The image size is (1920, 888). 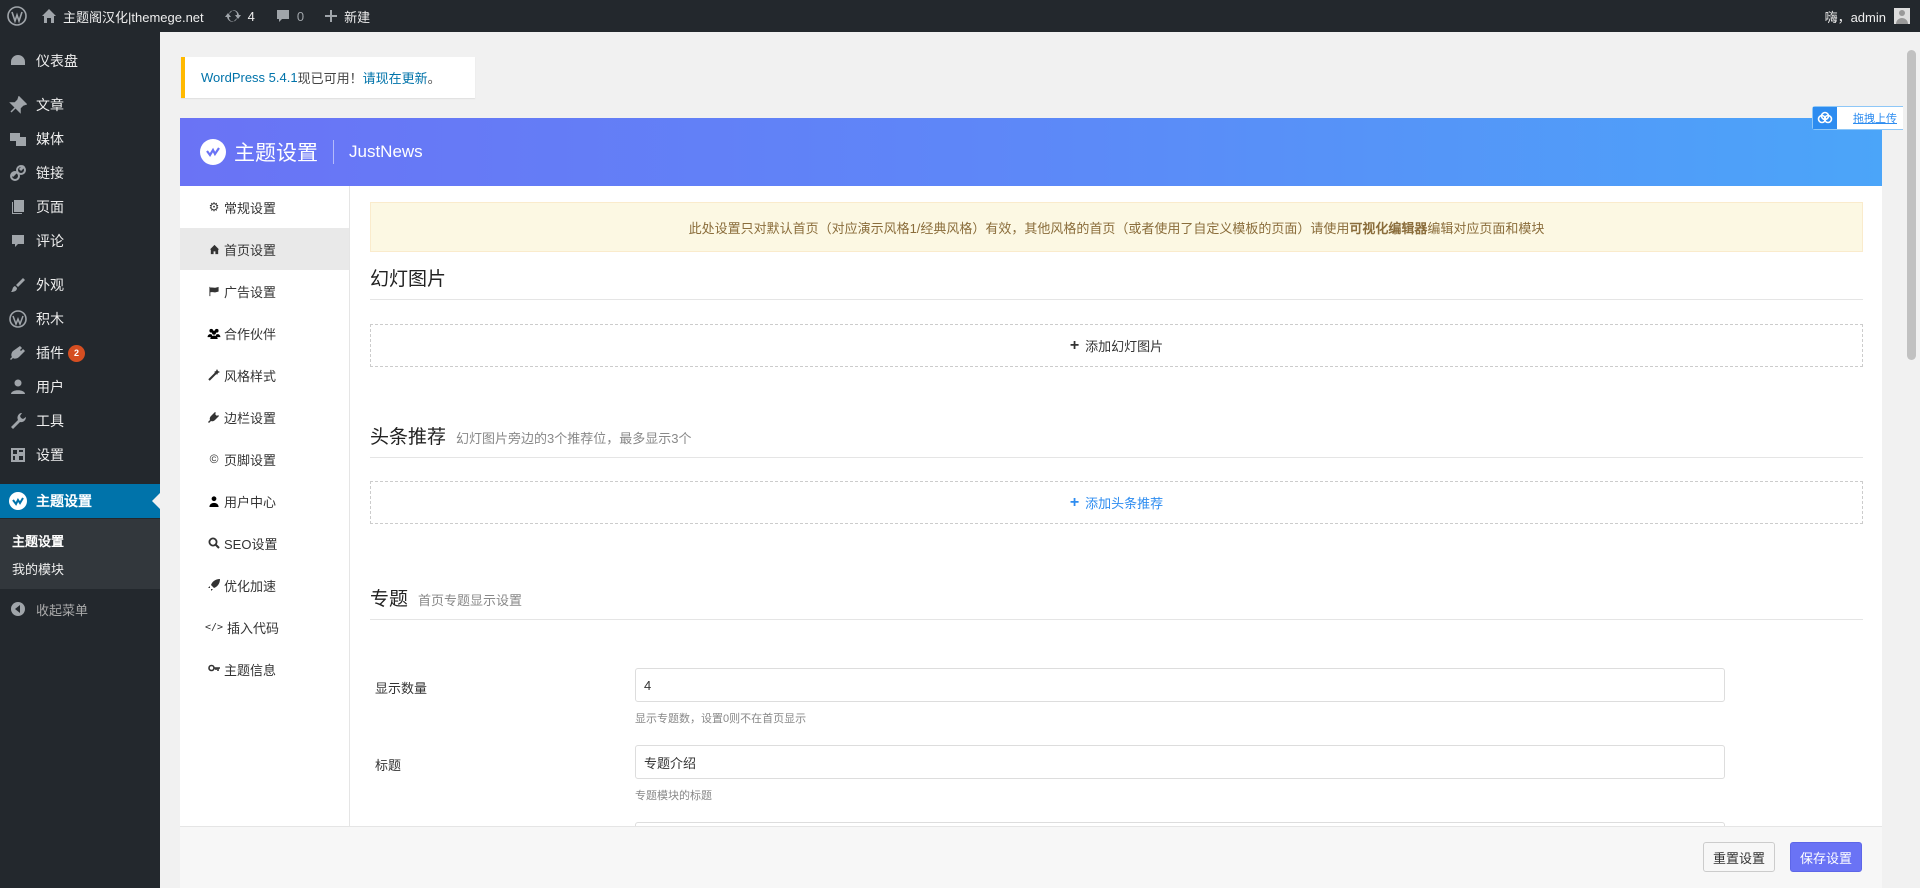 I want to click on nav-insert-code: </> 插入代码, so click(x=264, y=627).